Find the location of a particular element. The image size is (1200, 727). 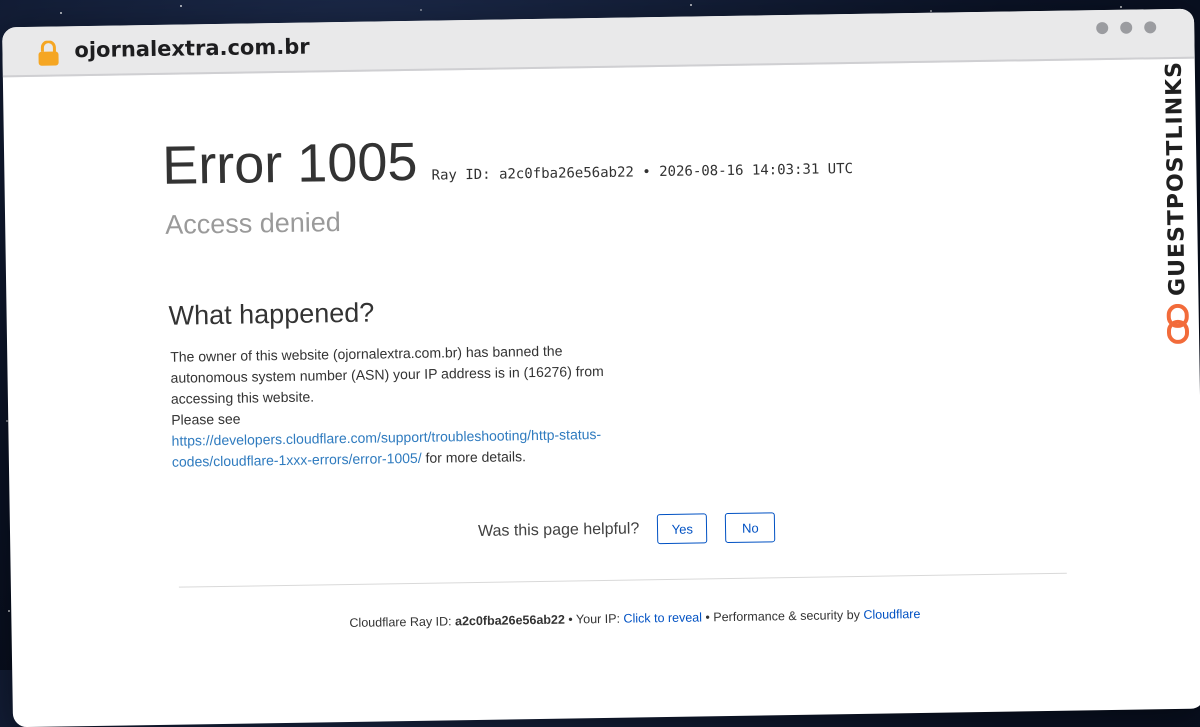

chain-link-icon is located at coordinates (1178, 326).